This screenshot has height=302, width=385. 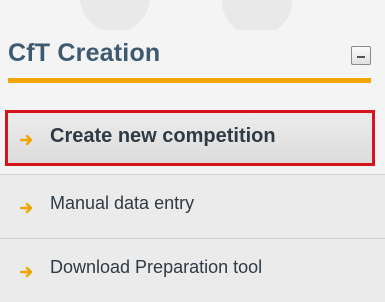 What do you see at coordinates (189, 56) in the screenshot?
I see `panel-header: CfT Creation` at bounding box center [189, 56].